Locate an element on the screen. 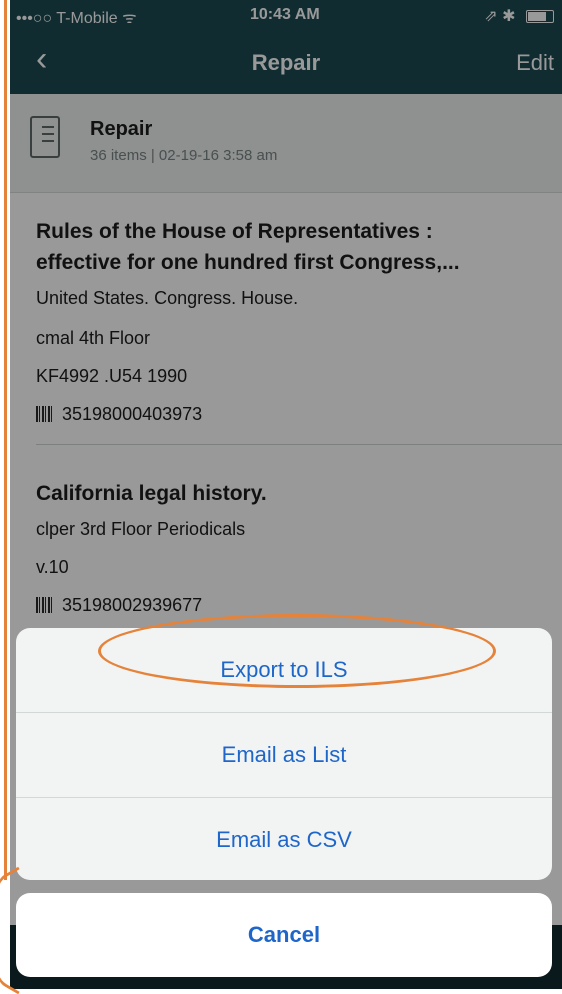 This screenshot has height=994, width=562. cancel-button: Cancel is located at coordinates (284, 935).